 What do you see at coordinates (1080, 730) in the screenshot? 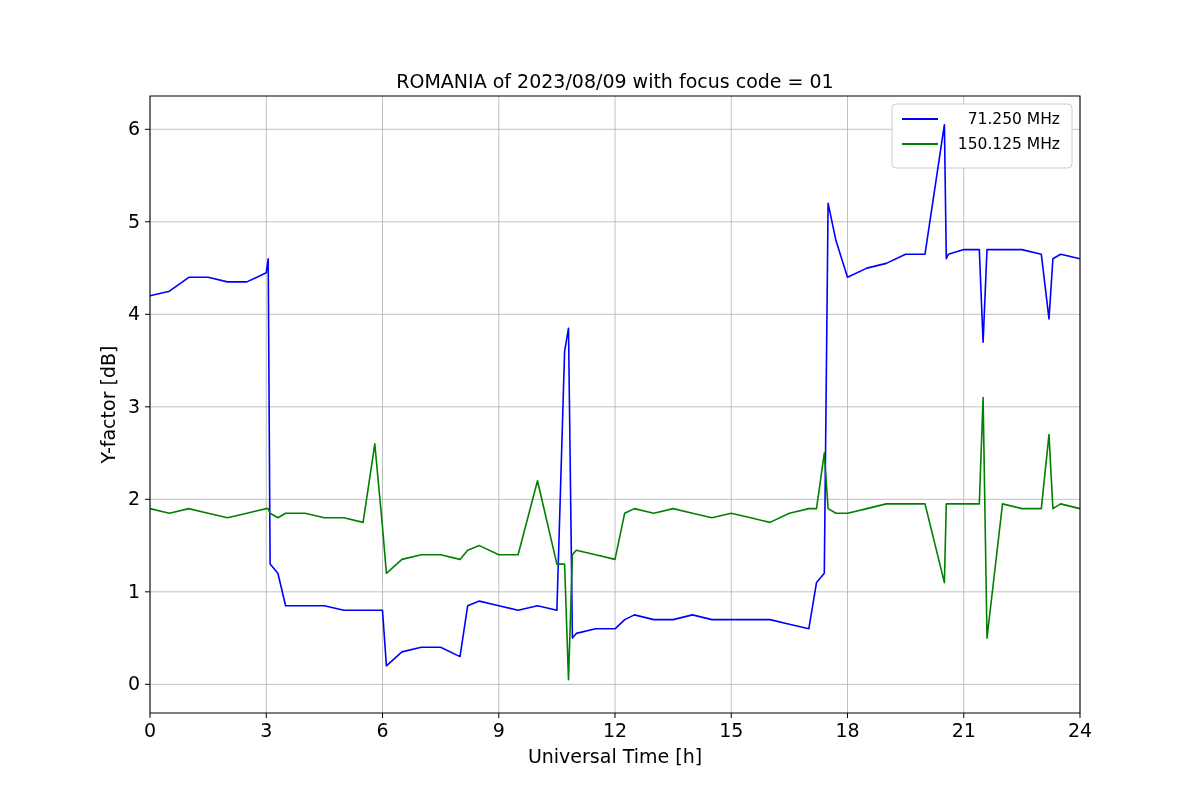
I see `tick-label: 24` at bounding box center [1080, 730].